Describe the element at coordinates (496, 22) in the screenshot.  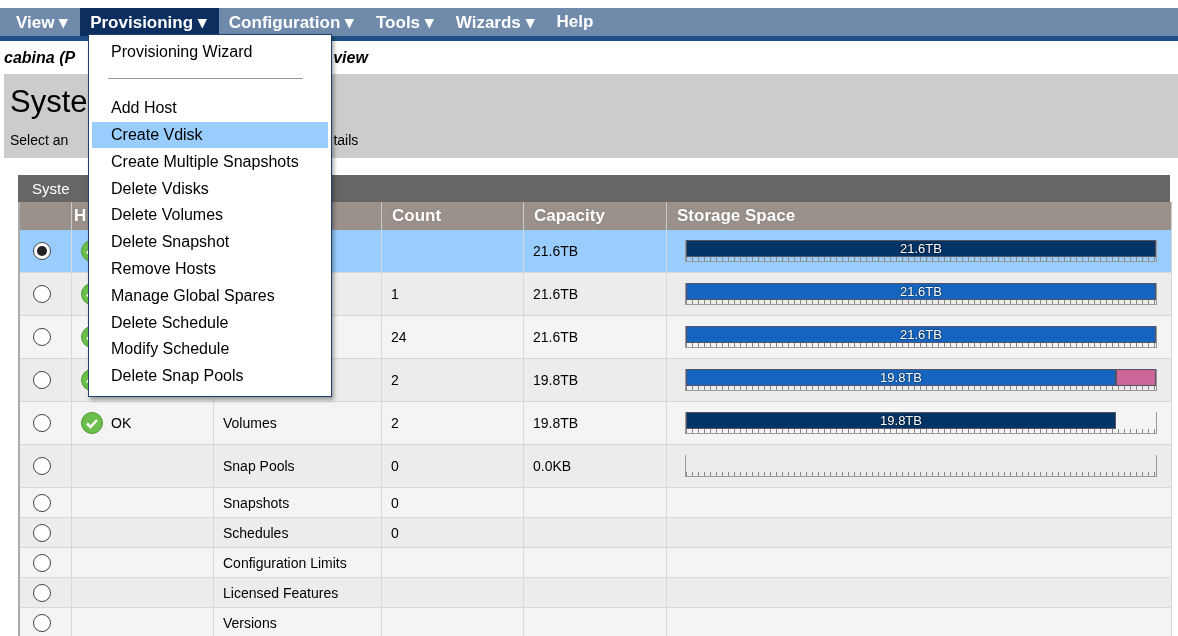
I see `menu-bar-item: Wizards ▾` at that location.